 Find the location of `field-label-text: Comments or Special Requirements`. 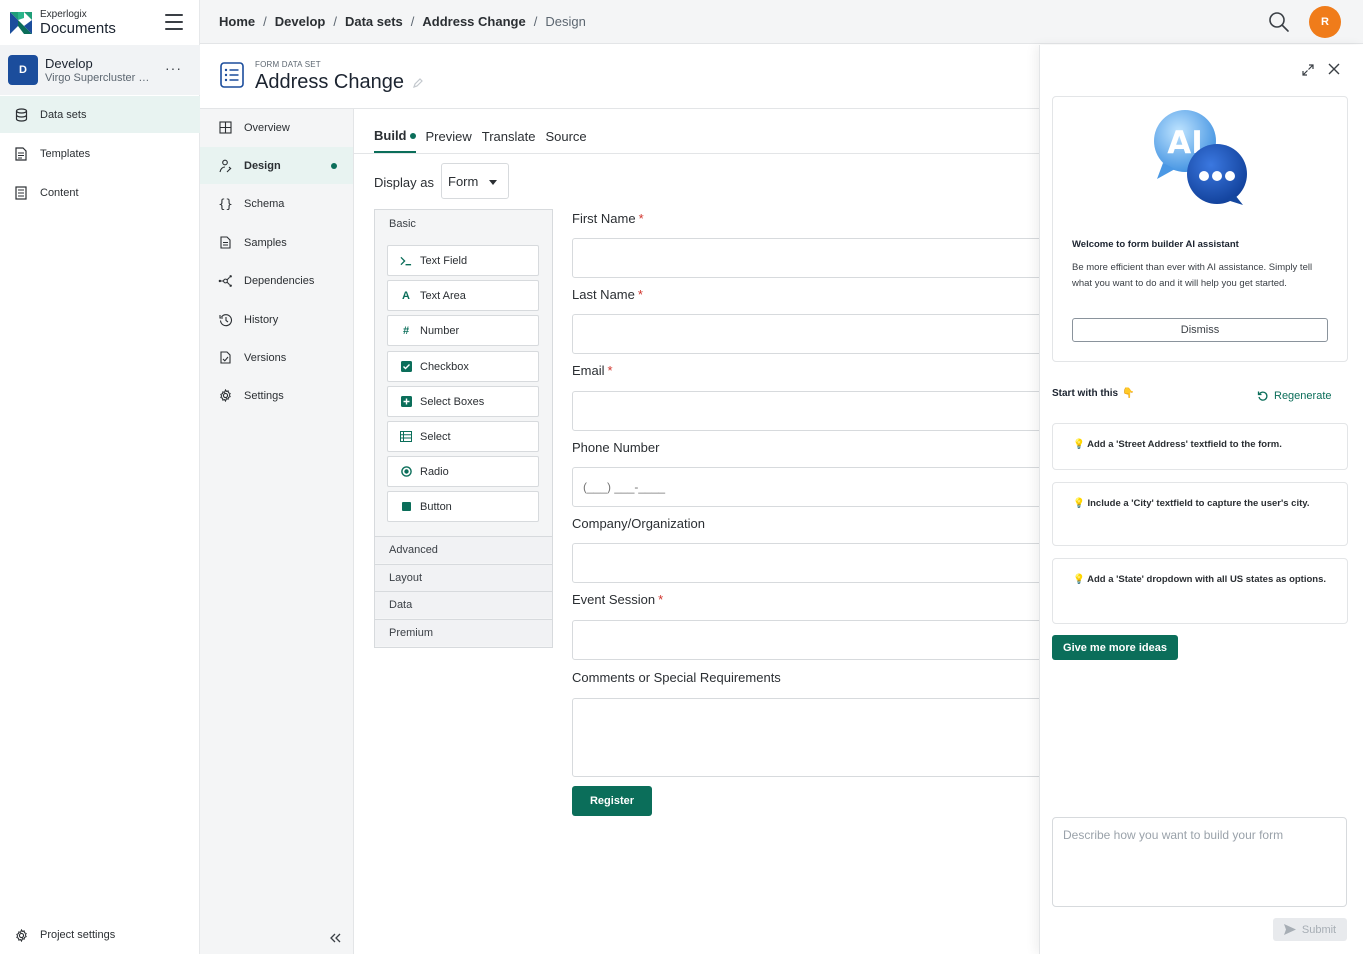

field-label-text: Comments or Special Requirements is located at coordinates (676, 677).